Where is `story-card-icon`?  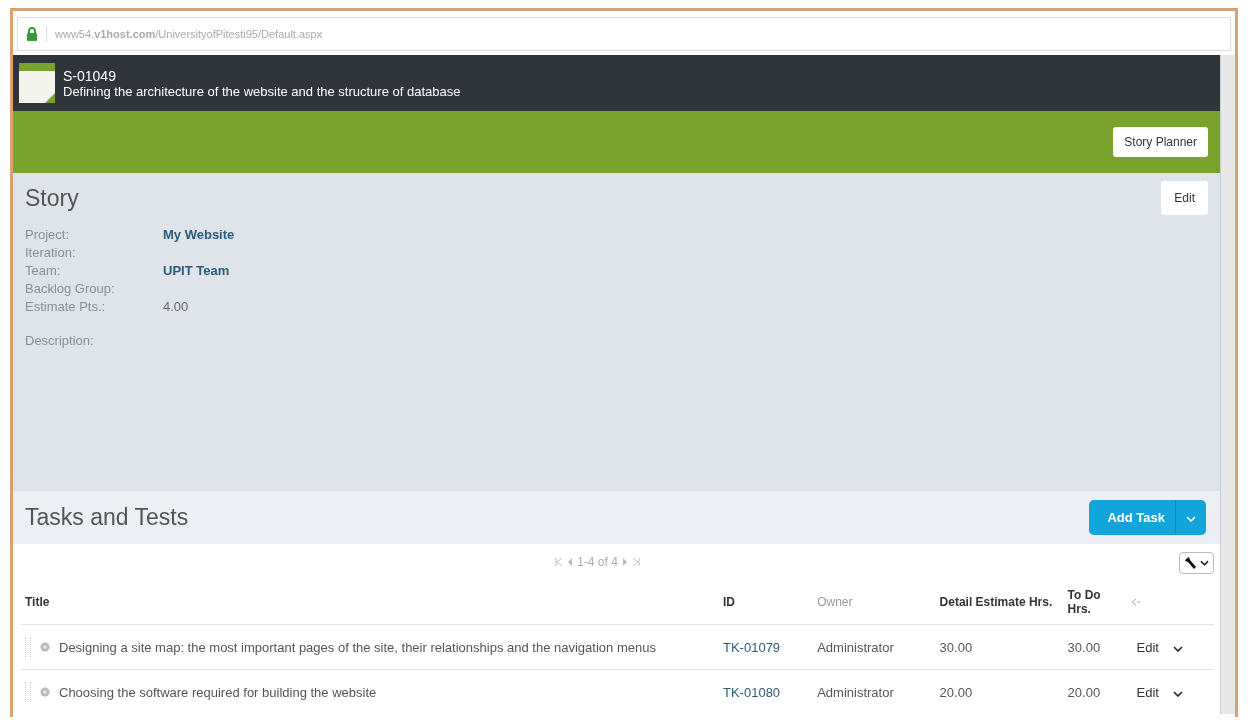
story-card-icon is located at coordinates (37, 83).